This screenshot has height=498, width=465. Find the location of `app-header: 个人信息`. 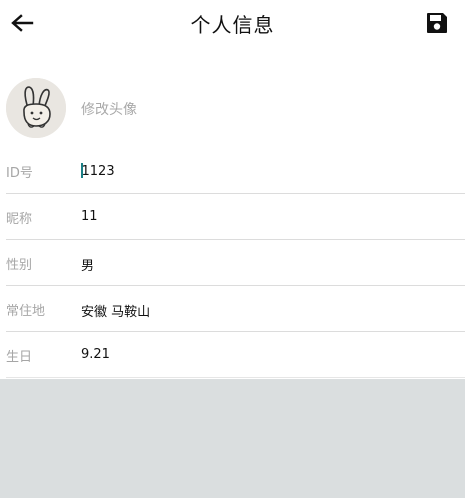

app-header: 个人信息 is located at coordinates (232, 23).